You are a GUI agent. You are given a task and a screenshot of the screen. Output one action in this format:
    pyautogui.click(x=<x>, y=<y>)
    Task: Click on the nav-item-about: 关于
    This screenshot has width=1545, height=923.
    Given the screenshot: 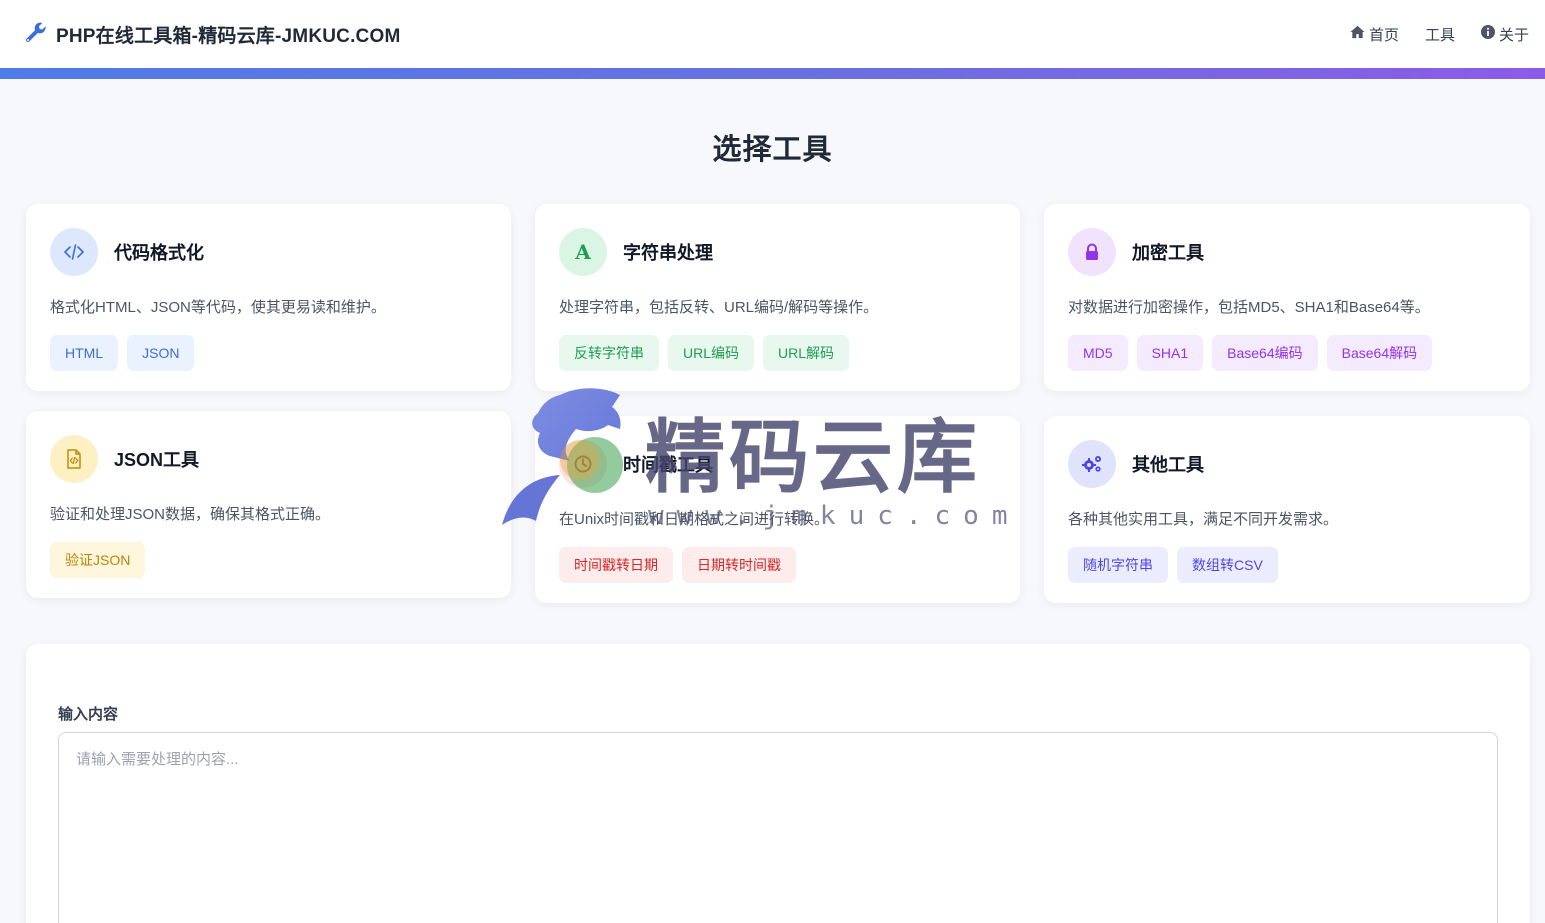 What is the action you would take?
    pyautogui.click(x=1504, y=34)
    